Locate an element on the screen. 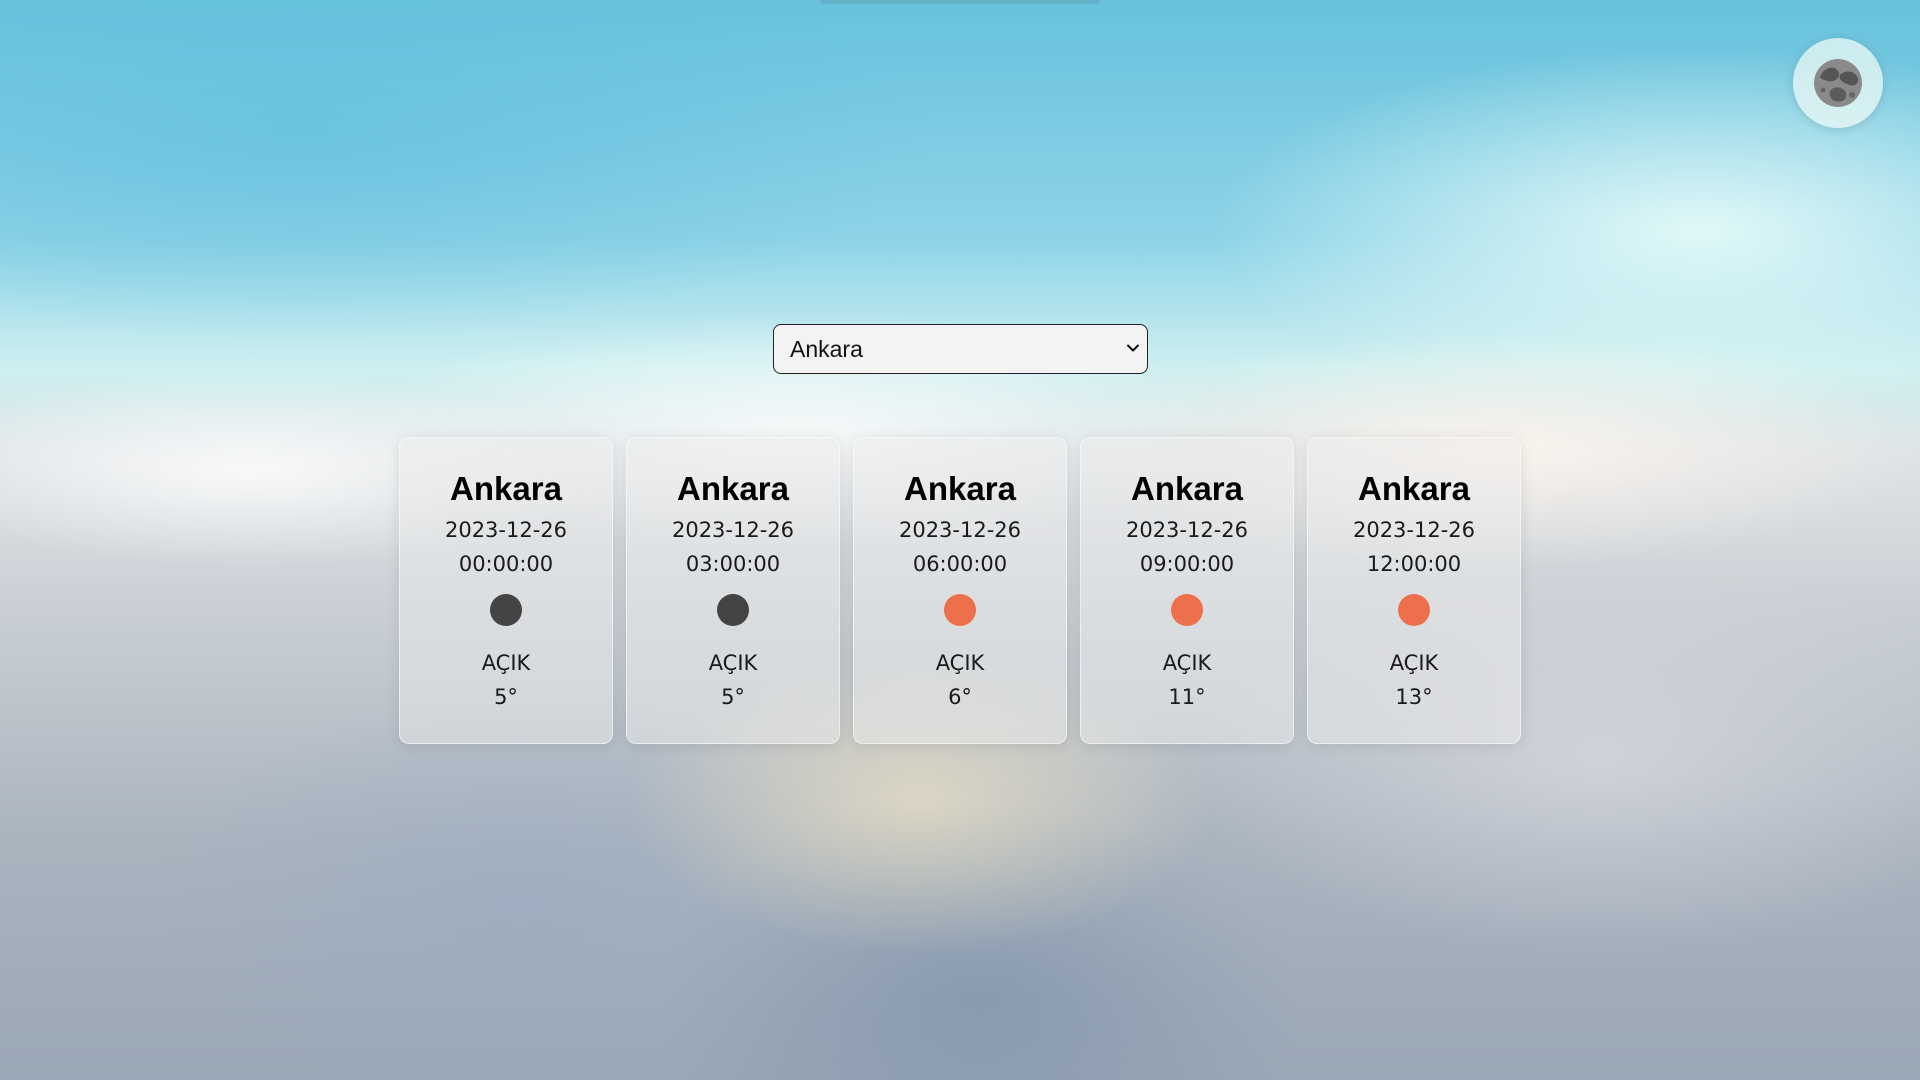 The width and height of the screenshot is (1920, 1080). theme-toggle-button is located at coordinates (1838, 83).